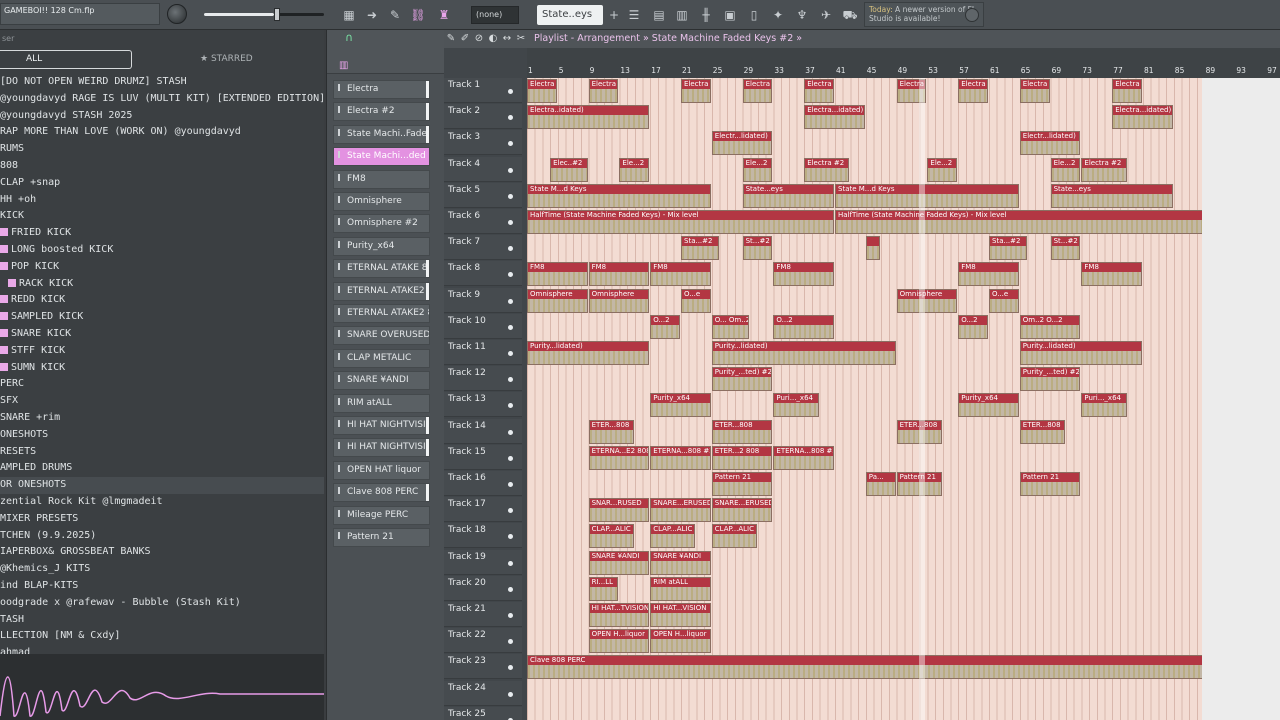 Image resolution: width=1280 pixels, height=720 pixels. I want to click on browser-item: CLAP +snap, so click(162, 183).